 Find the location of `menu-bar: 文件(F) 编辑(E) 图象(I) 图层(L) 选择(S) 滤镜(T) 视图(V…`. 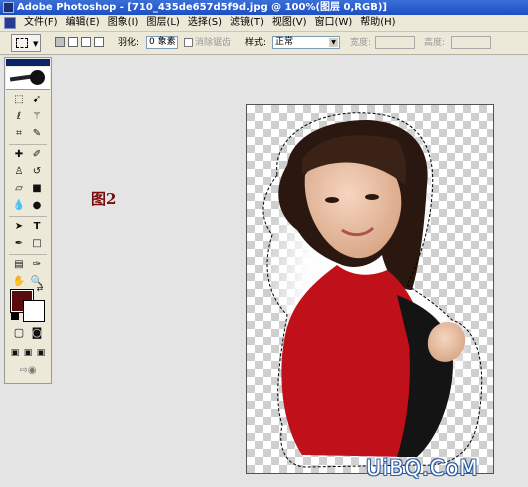

menu-bar: 文件(F) 编辑(E) 图象(I) 图层(L) 选择(S) 滤镜(T) 视图(V… is located at coordinates (264, 23).